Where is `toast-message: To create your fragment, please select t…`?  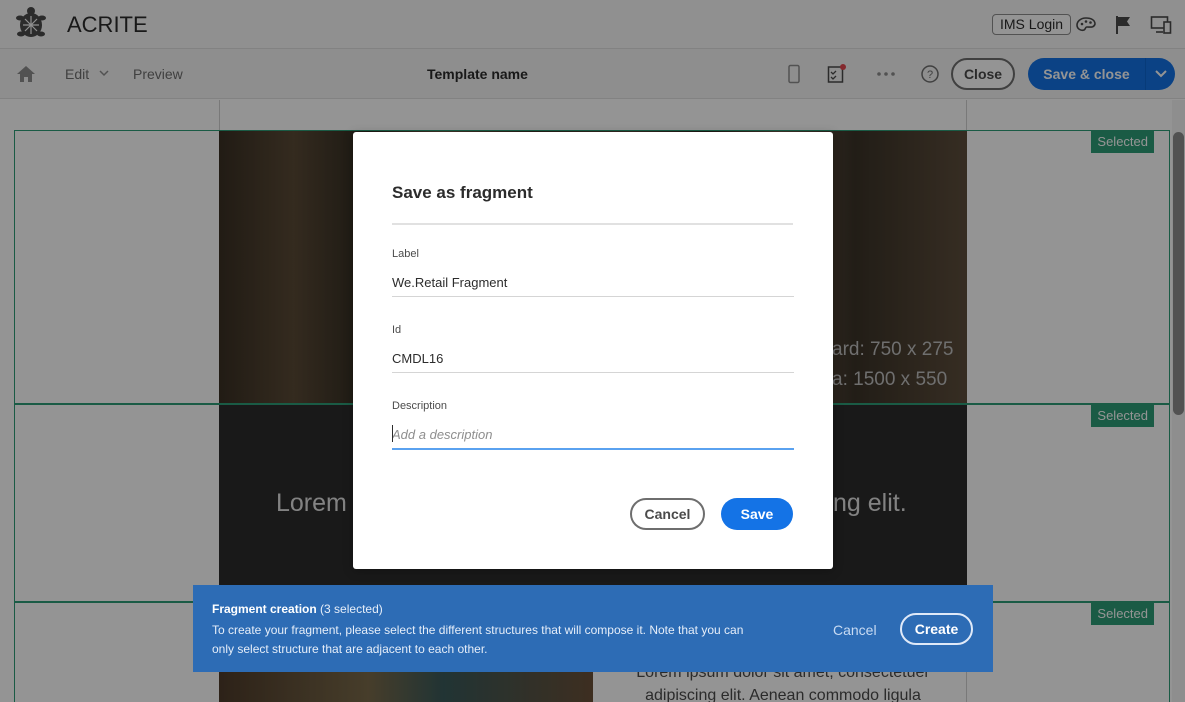 toast-message: To create your fragment, please select t… is located at coordinates (478, 639).